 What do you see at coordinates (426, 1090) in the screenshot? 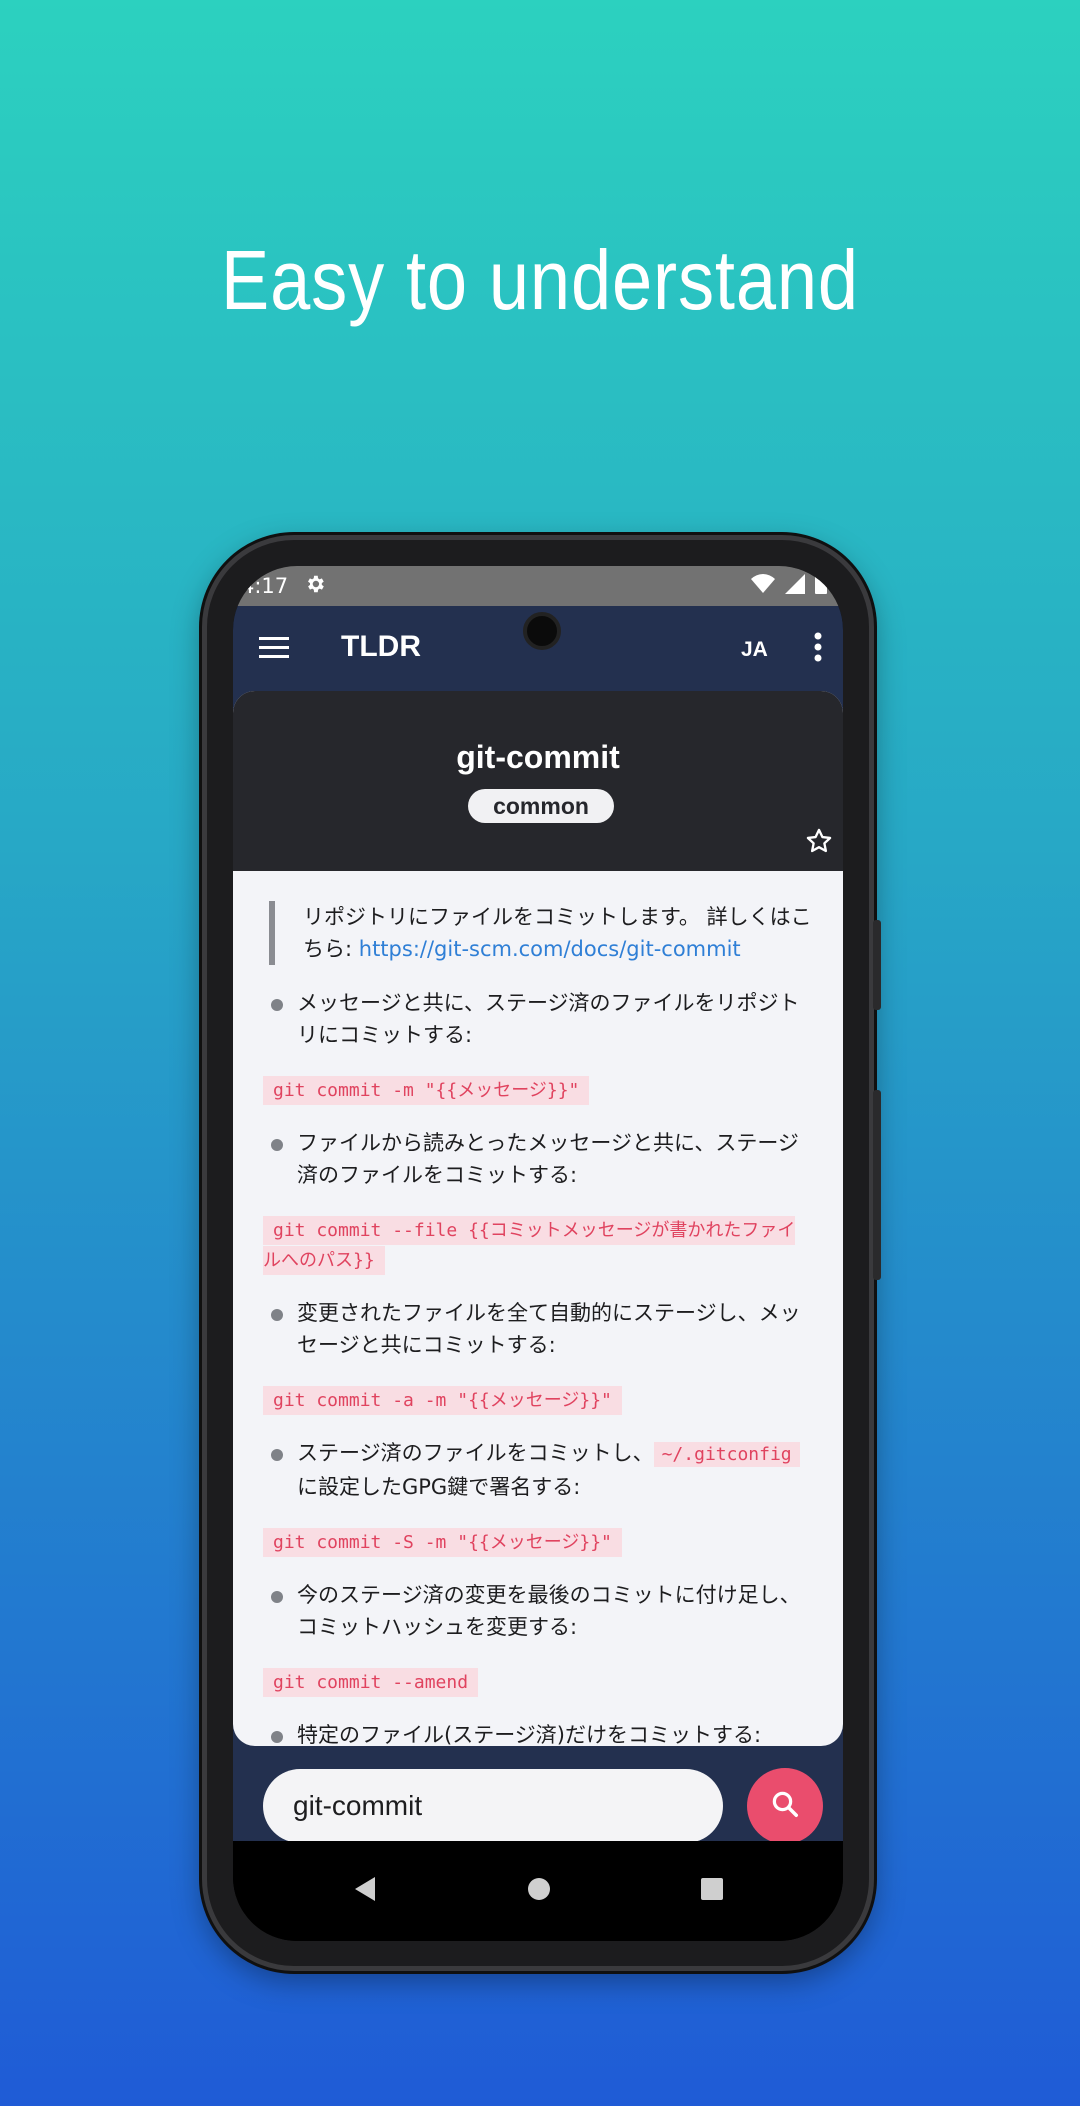
I see `example-code: git commit -m "{{メッセージ}}"` at bounding box center [426, 1090].